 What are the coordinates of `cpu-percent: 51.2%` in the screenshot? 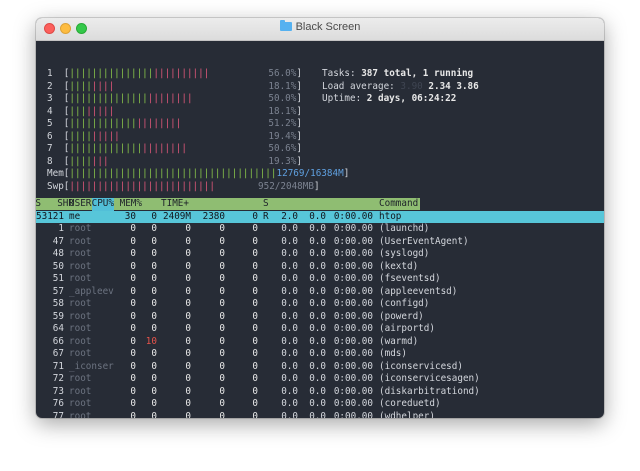 It's located at (271, 123).